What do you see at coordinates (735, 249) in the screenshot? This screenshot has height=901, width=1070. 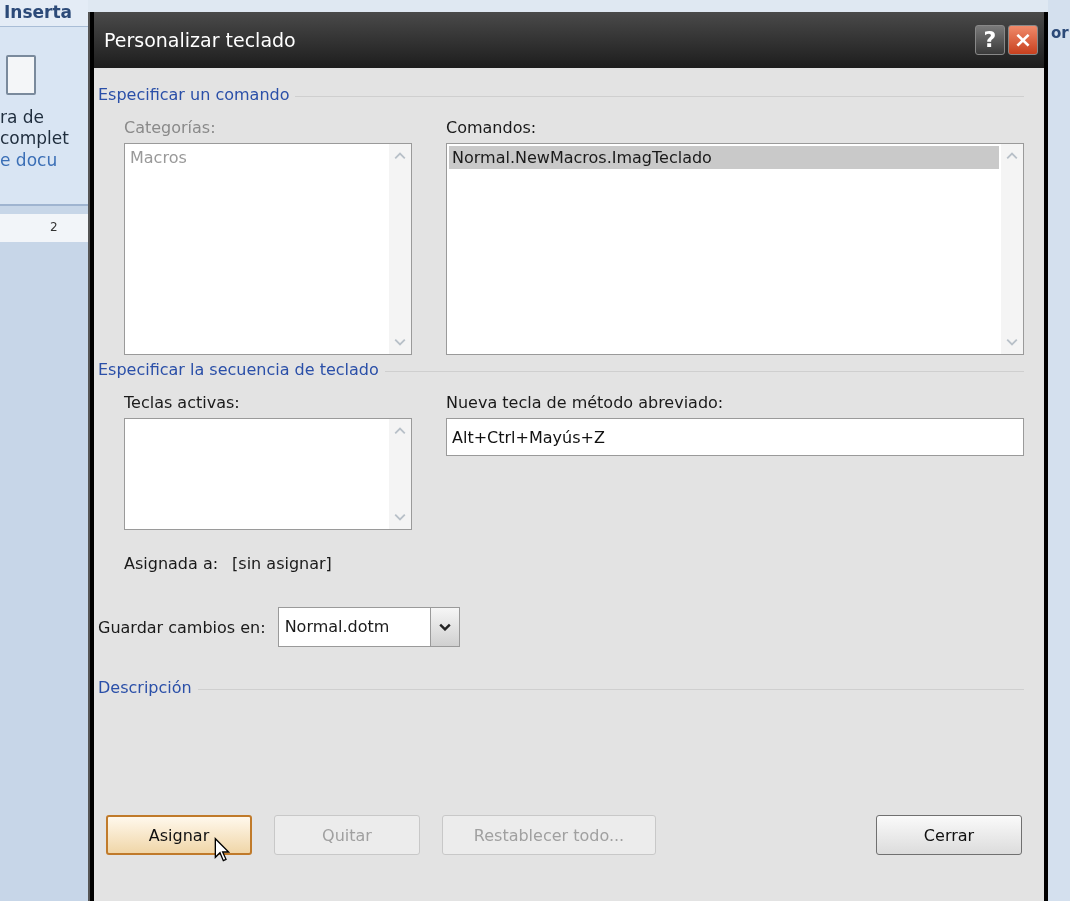 I see `list-box: Normal.NewMacros.ImagTeclado` at bounding box center [735, 249].